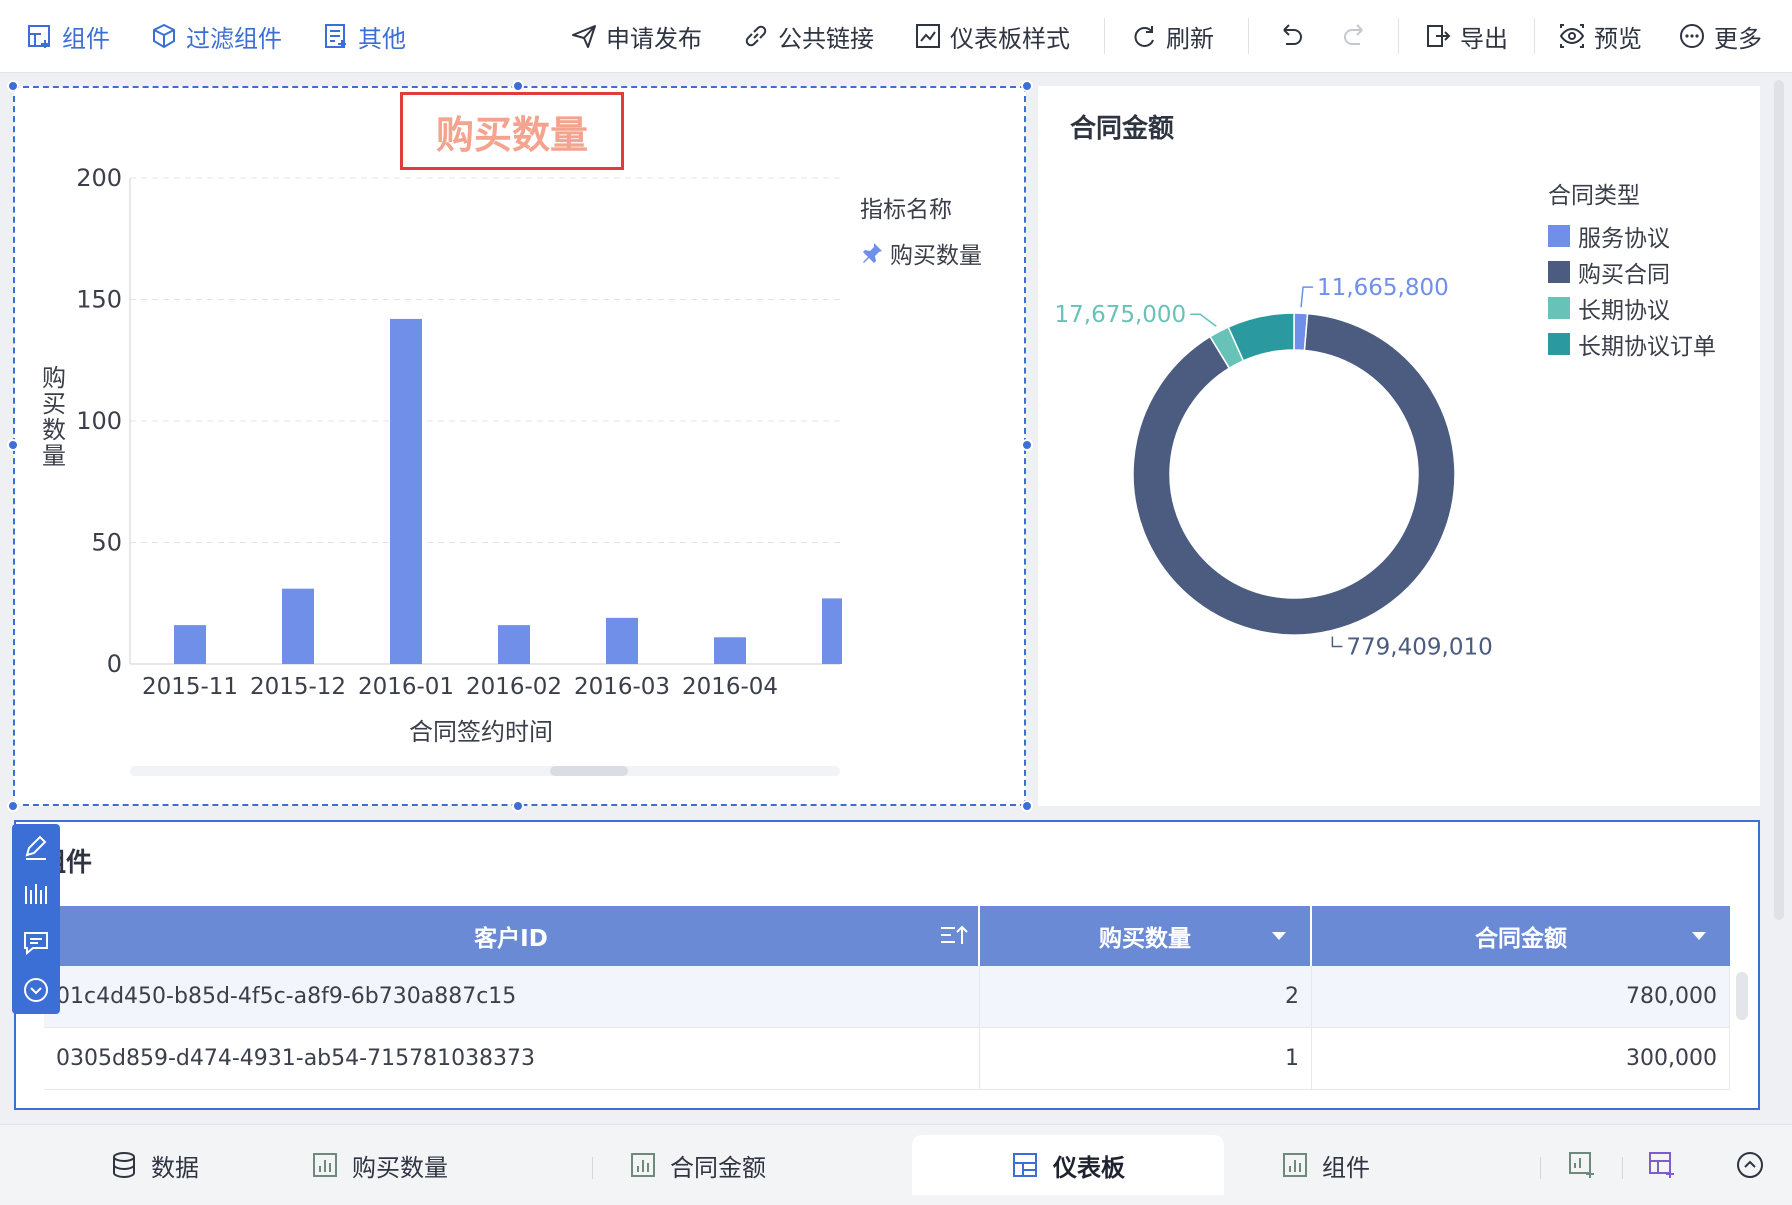 This screenshot has width=1792, height=1205. What do you see at coordinates (190, 687) in the screenshot?
I see `x-tick-label: 2015-11` at bounding box center [190, 687].